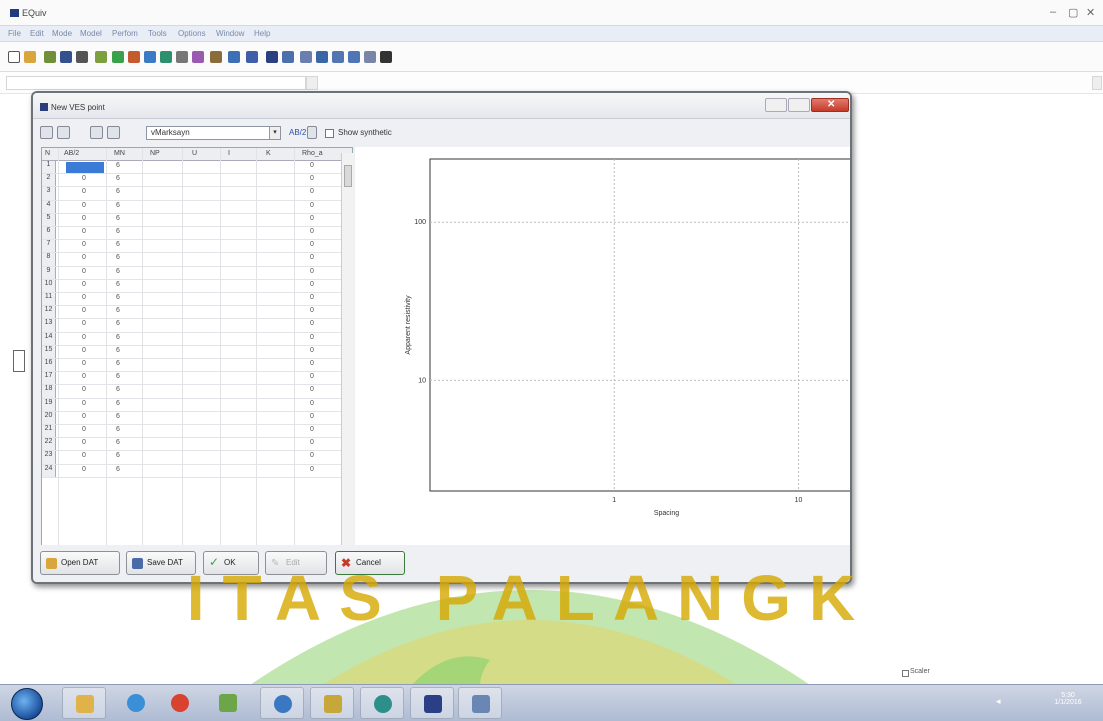  What do you see at coordinates (998, 701) in the screenshot?
I see `tray-arrow-icon: ◂` at bounding box center [998, 701].